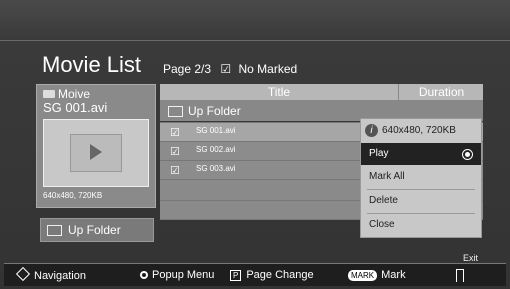 Image resolution: width=510 pixels, height=289 pixels. Describe the element at coordinates (60, 276) in the screenshot. I see `footer-navigation-label: Navigation` at that location.